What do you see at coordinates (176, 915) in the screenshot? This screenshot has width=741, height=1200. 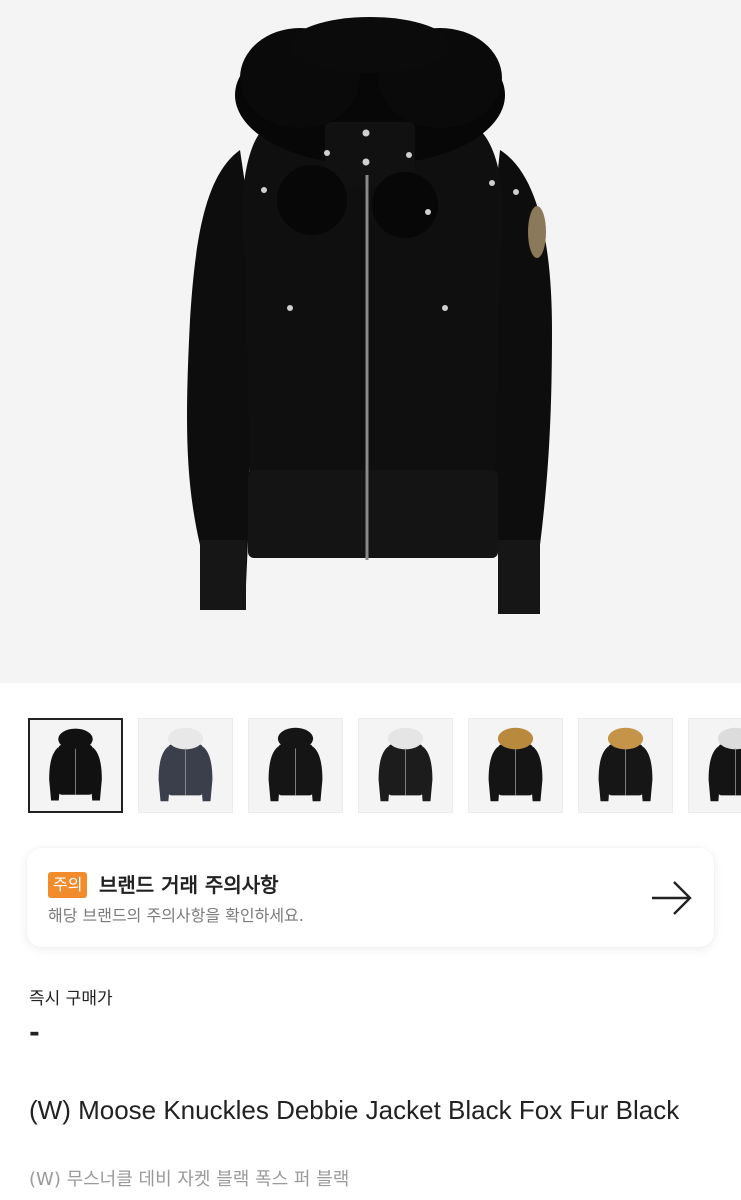 I see `notice-subtitle: 해당 브랜드의 주의사항을 확인하세요.` at bounding box center [176, 915].